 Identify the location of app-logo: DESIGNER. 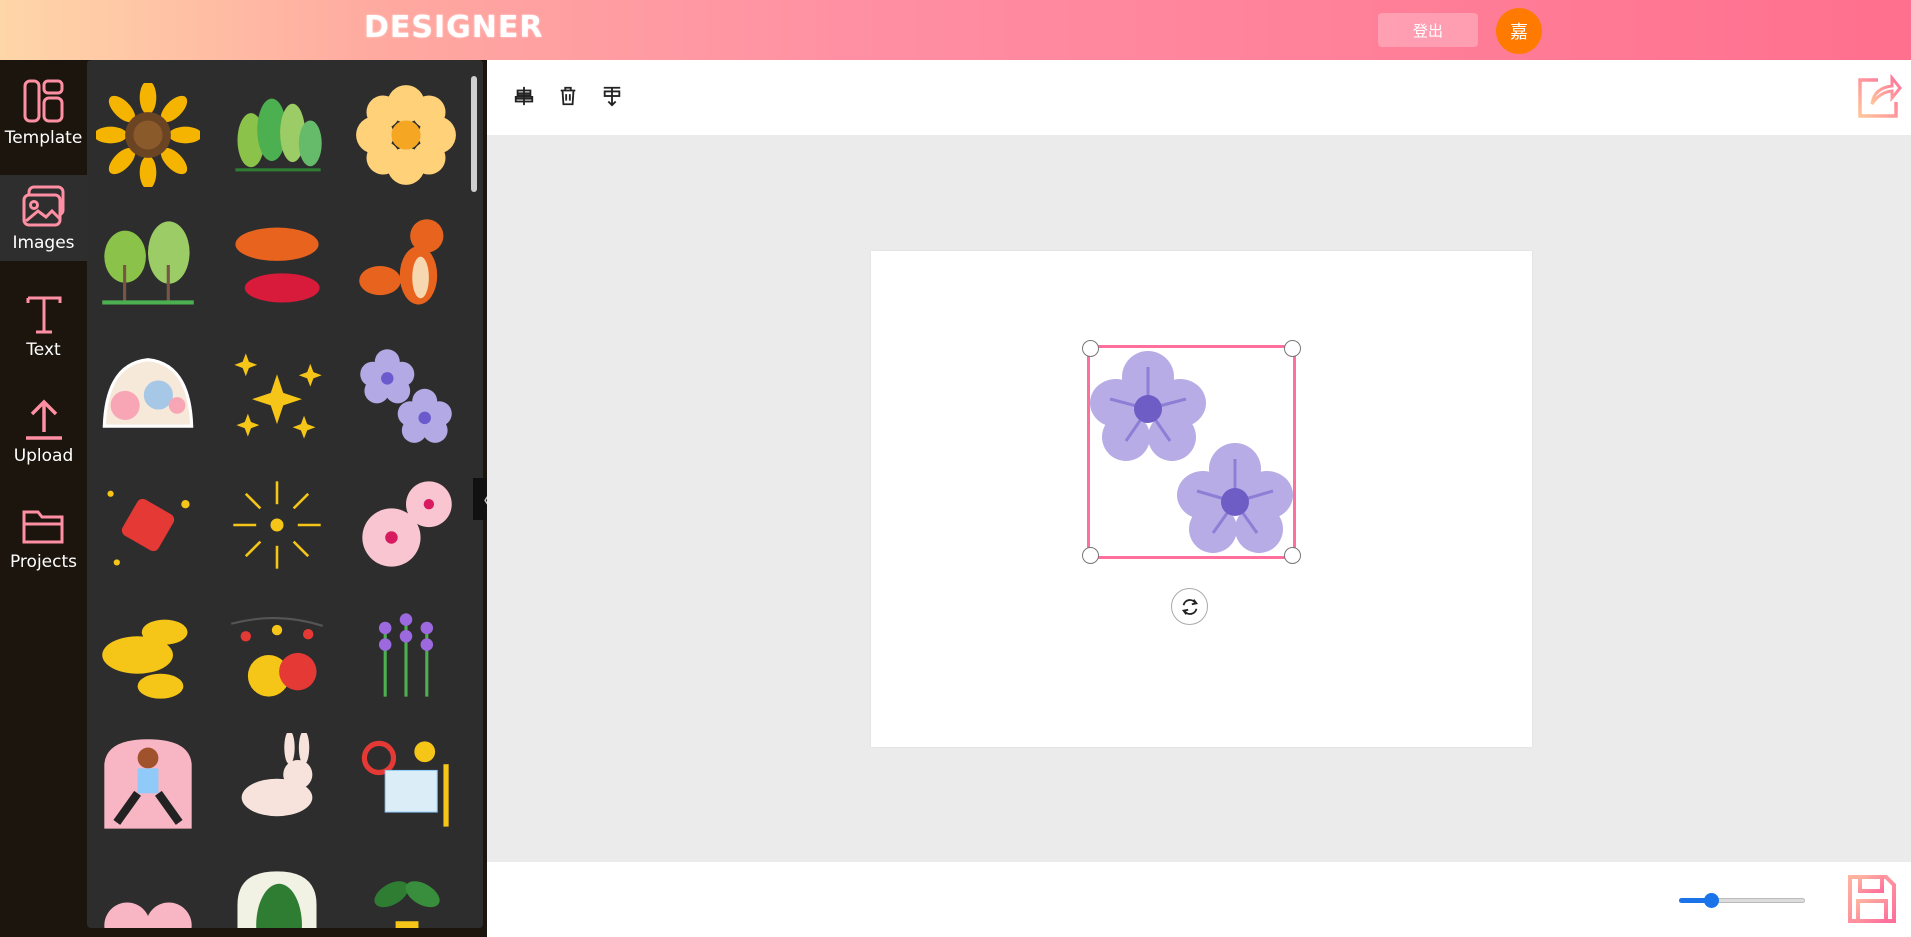
(454, 27).